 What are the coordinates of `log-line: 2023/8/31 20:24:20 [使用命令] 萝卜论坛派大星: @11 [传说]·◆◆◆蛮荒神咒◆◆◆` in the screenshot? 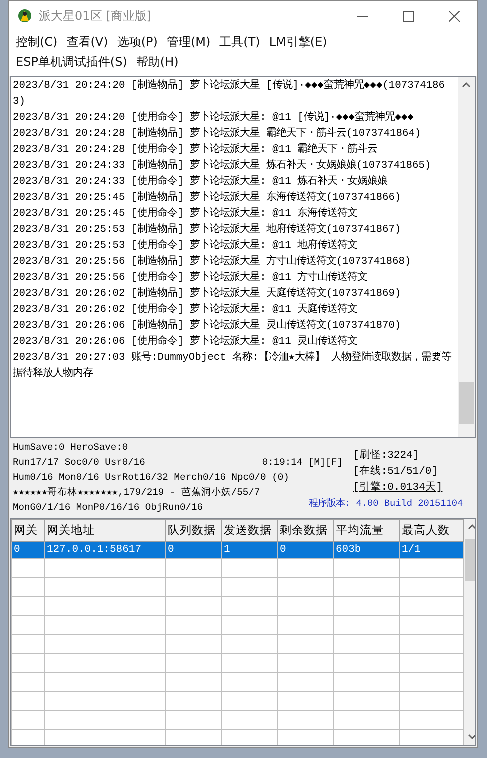 It's located at (214, 118).